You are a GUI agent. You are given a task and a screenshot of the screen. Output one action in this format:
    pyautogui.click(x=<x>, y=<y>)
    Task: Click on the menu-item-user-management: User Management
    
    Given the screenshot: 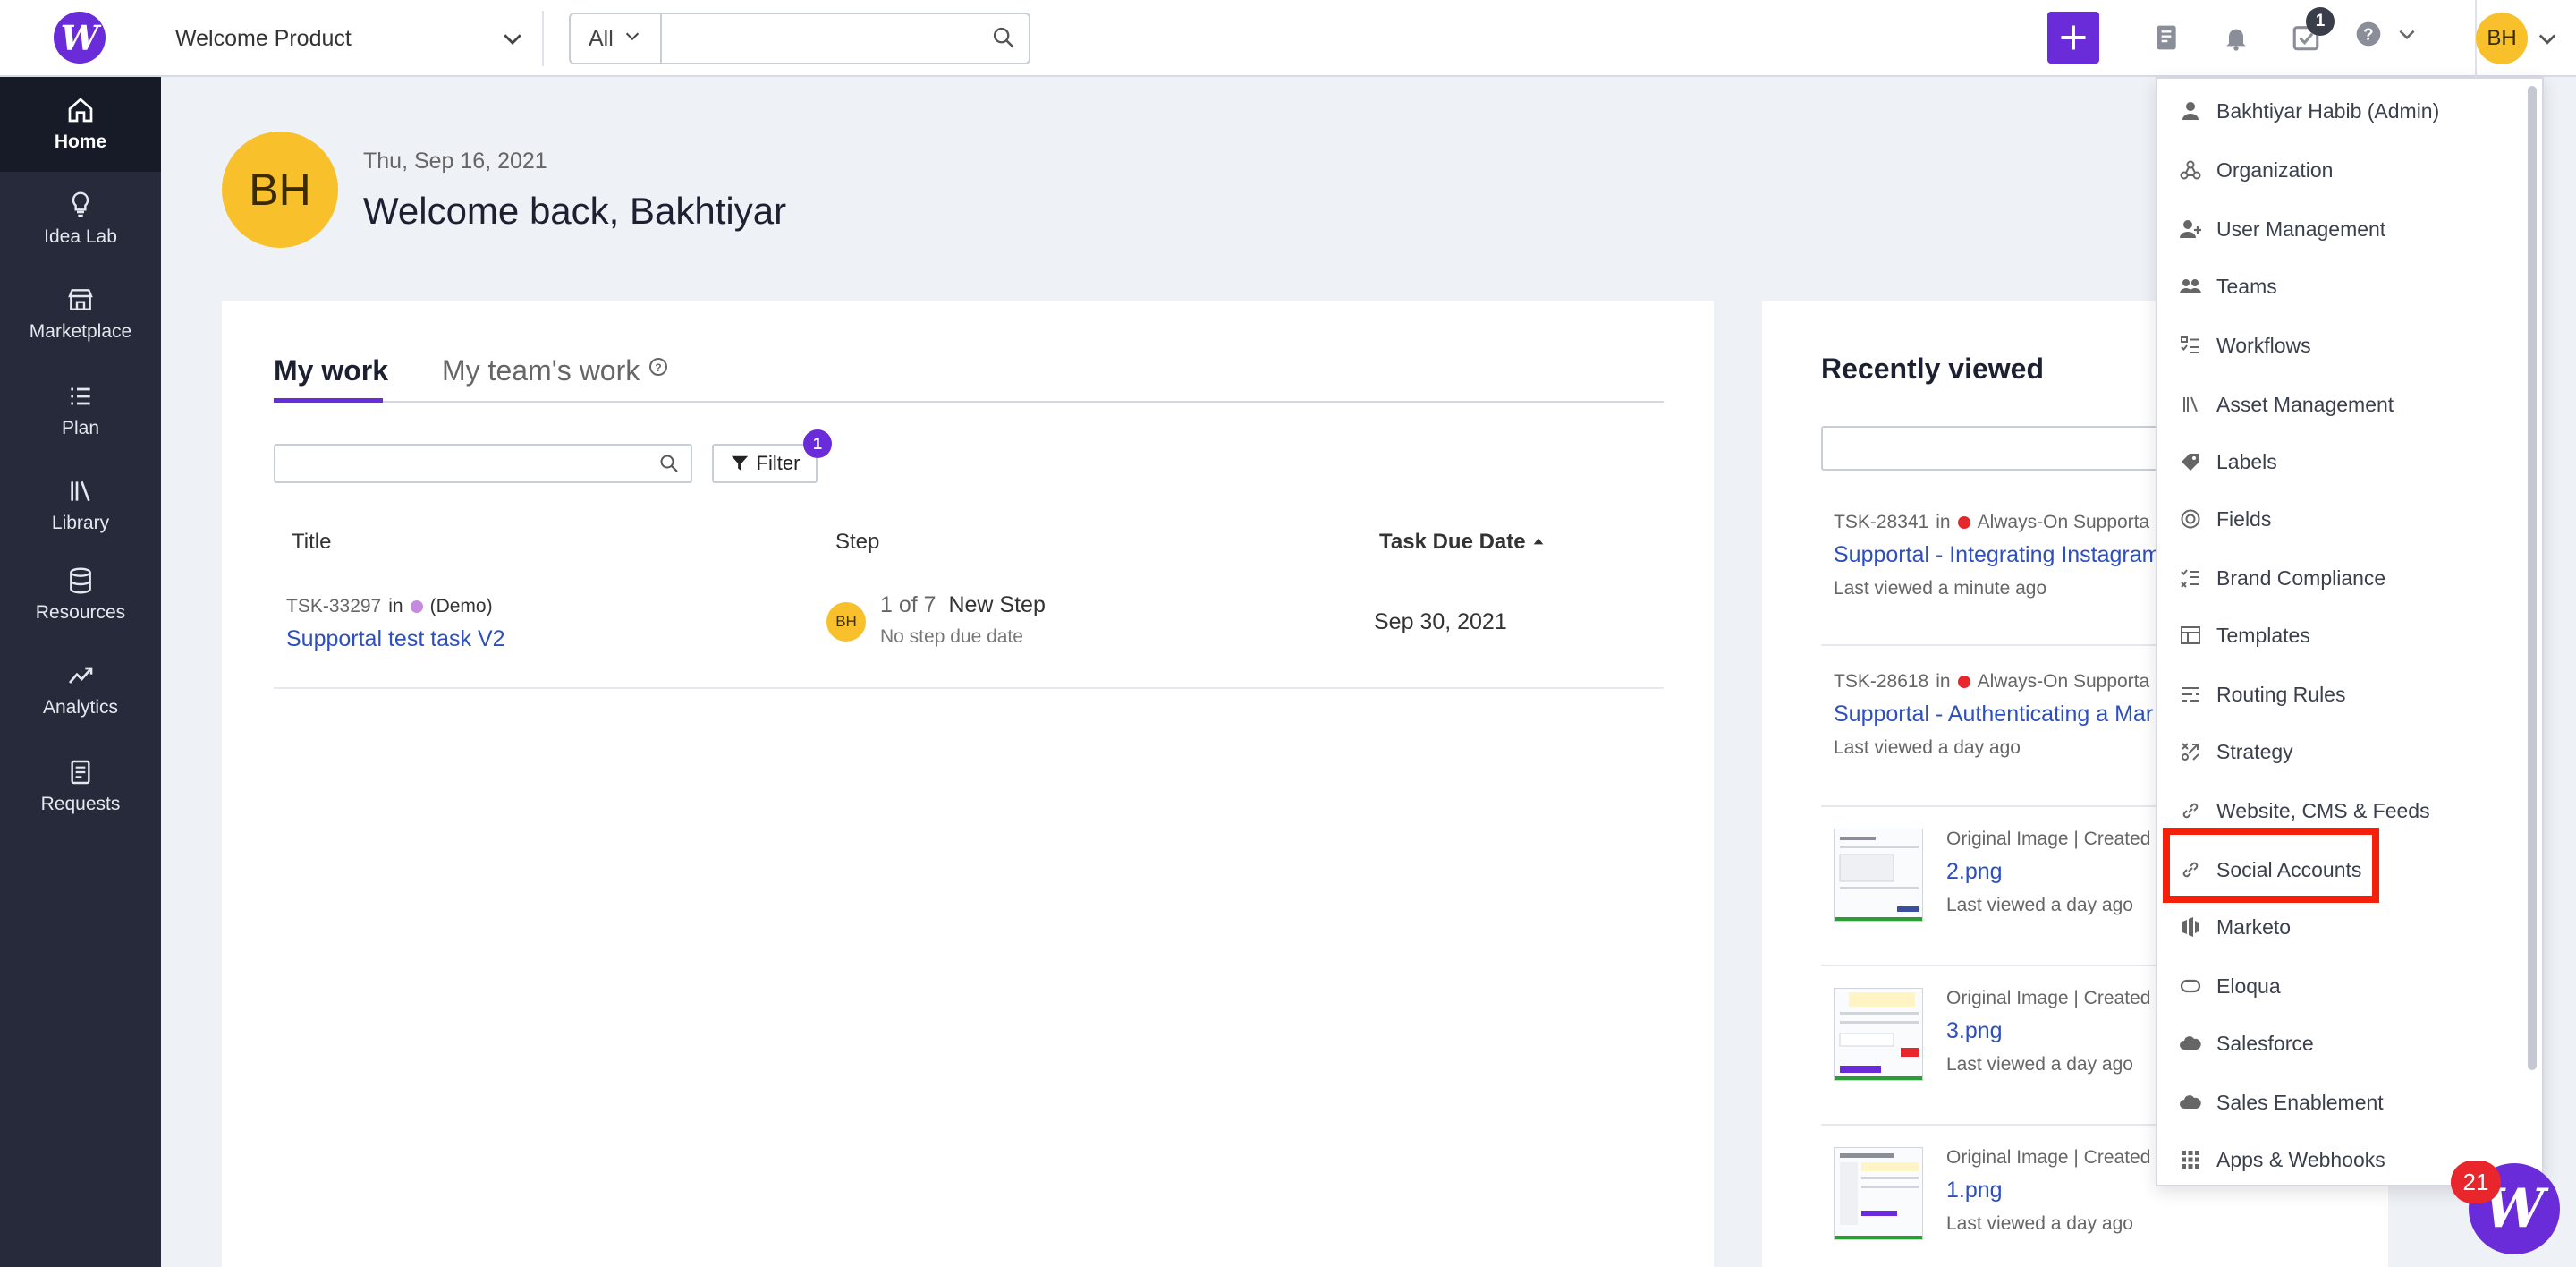 What is the action you would take?
    pyautogui.click(x=2345, y=229)
    